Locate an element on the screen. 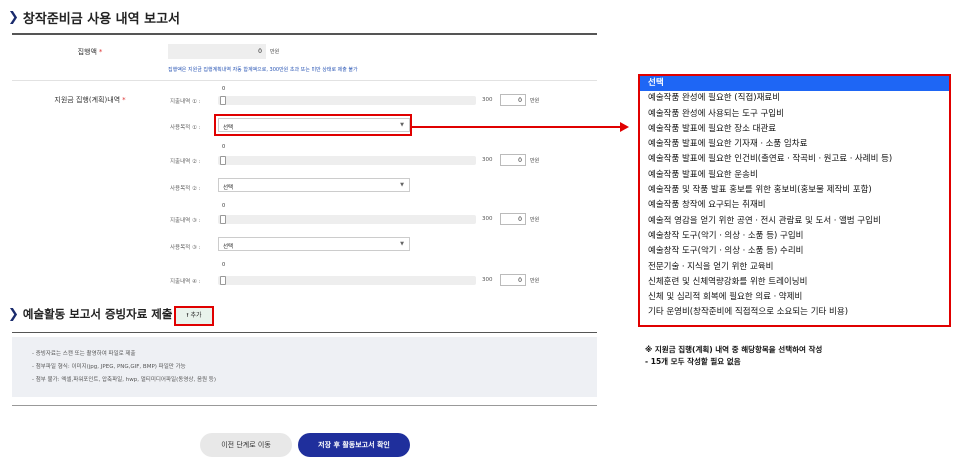 Image resolution: width=976 pixels, height=463 pixels. add-file-label: 추가 is located at coordinates (196, 315).